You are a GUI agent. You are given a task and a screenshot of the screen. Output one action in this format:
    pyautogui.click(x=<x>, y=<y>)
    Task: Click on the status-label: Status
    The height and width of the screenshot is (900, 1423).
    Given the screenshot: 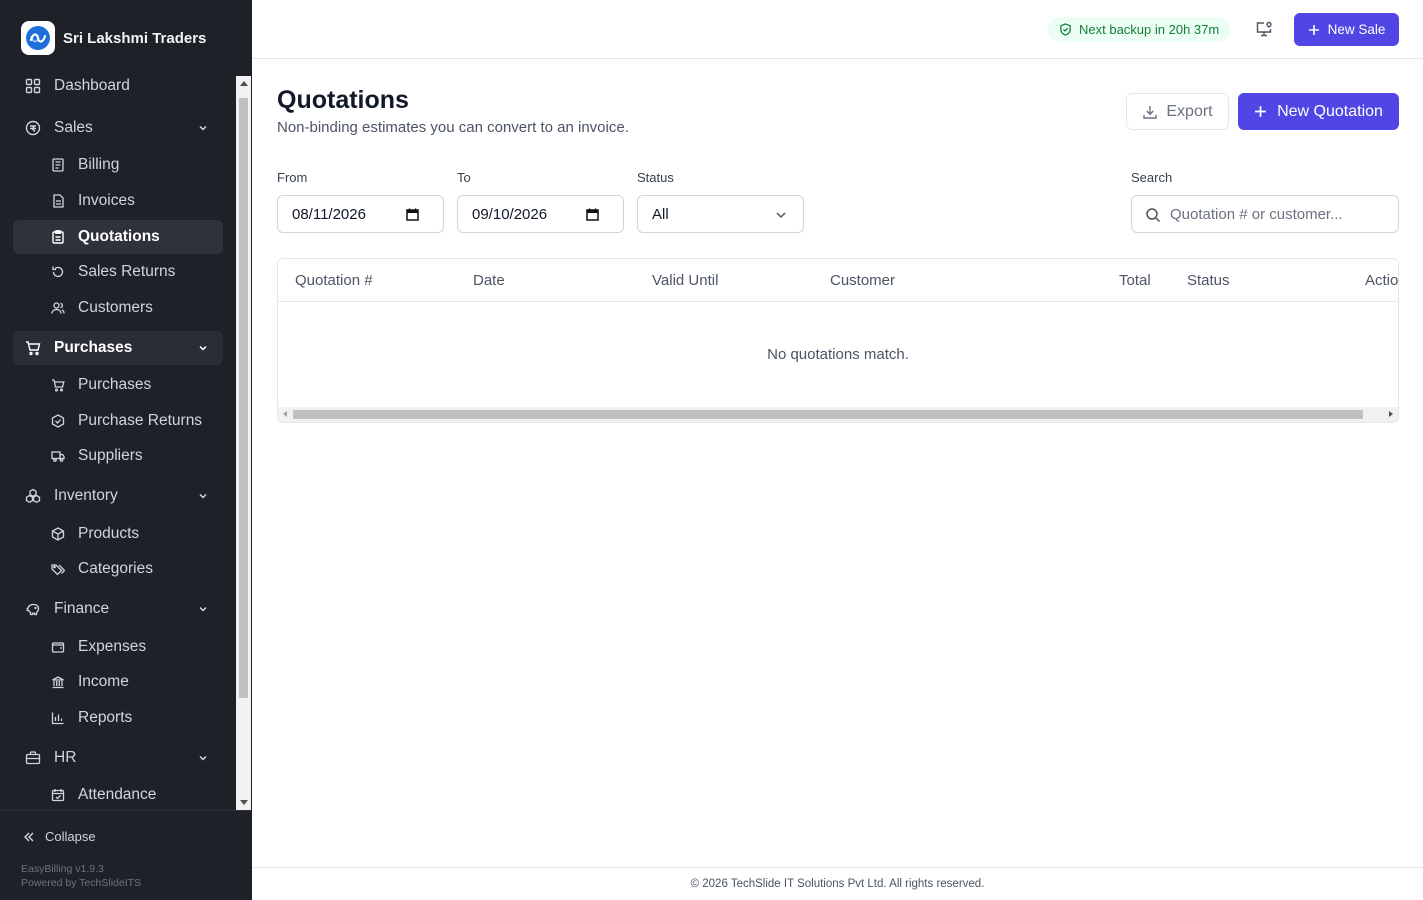 What is the action you would take?
    pyautogui.click(x=655, y=177)
    